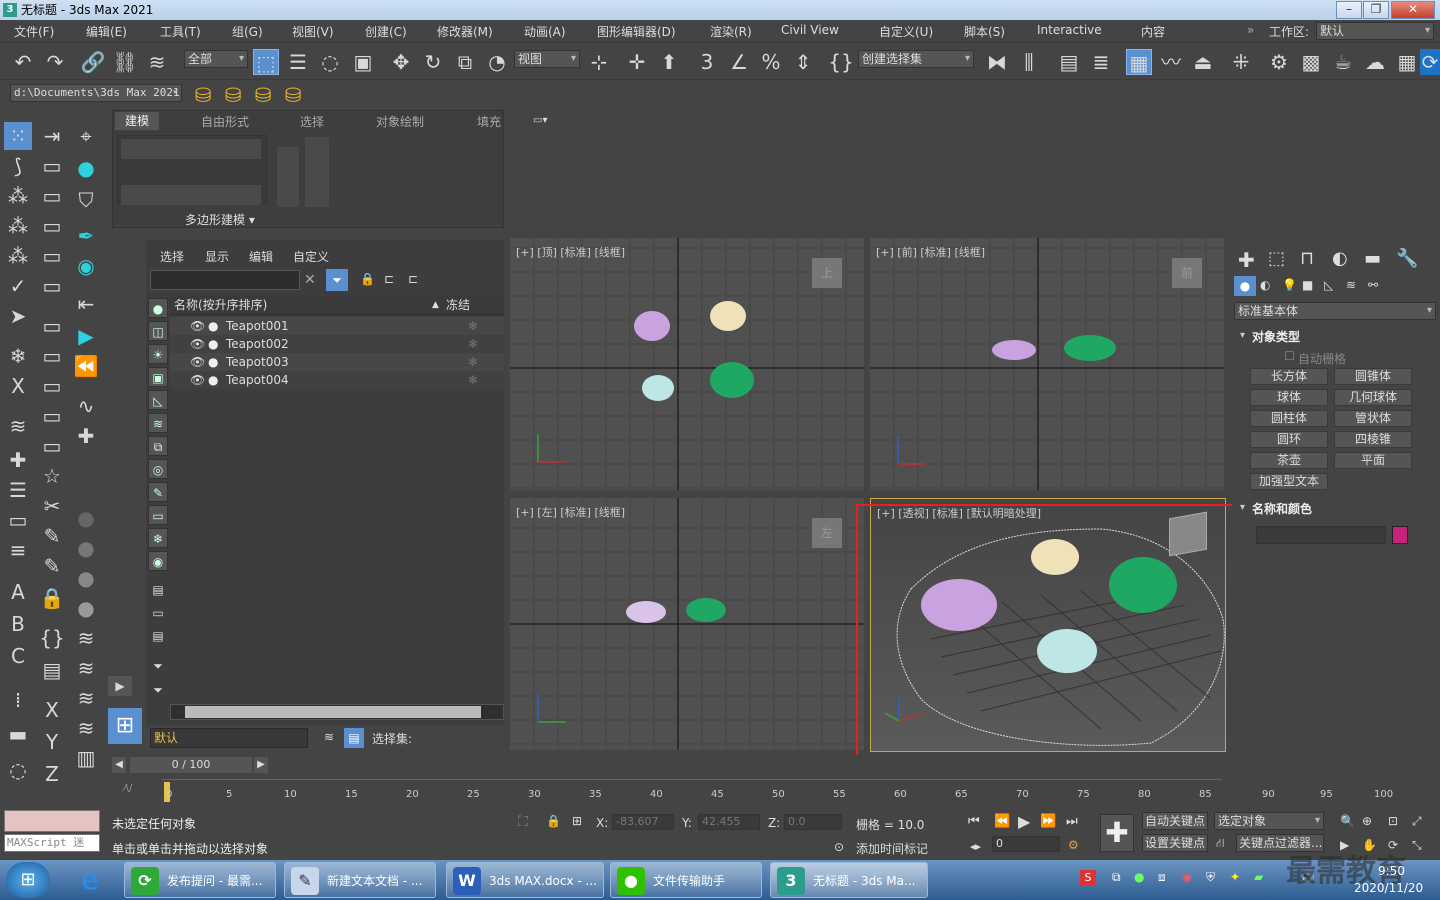 The height and width of the screenshot is (900, 1440). I want to click on paint-select-icon: ⁂, so click(18, 196).